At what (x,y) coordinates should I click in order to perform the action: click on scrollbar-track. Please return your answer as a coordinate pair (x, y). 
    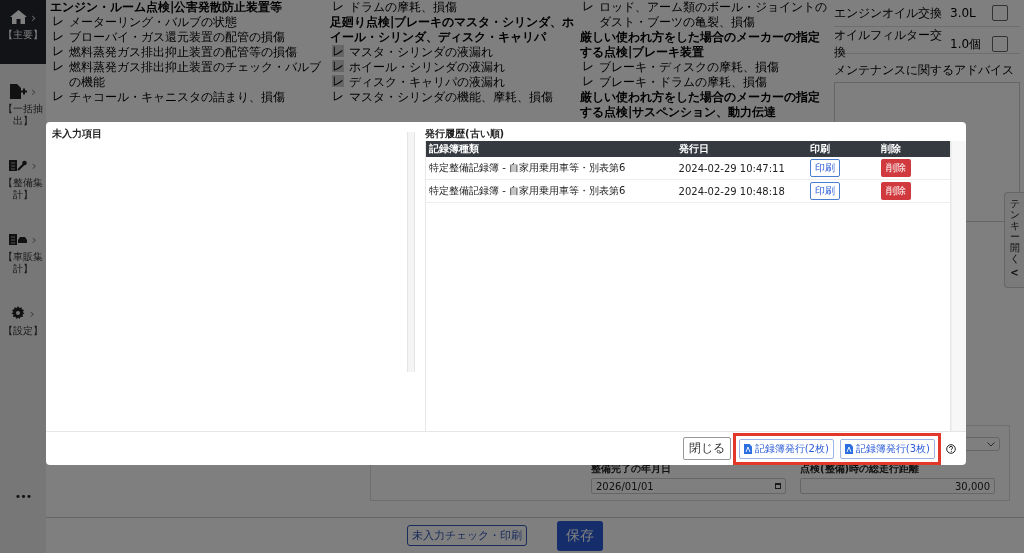
    Looking at the image, I should click on (958, 286).